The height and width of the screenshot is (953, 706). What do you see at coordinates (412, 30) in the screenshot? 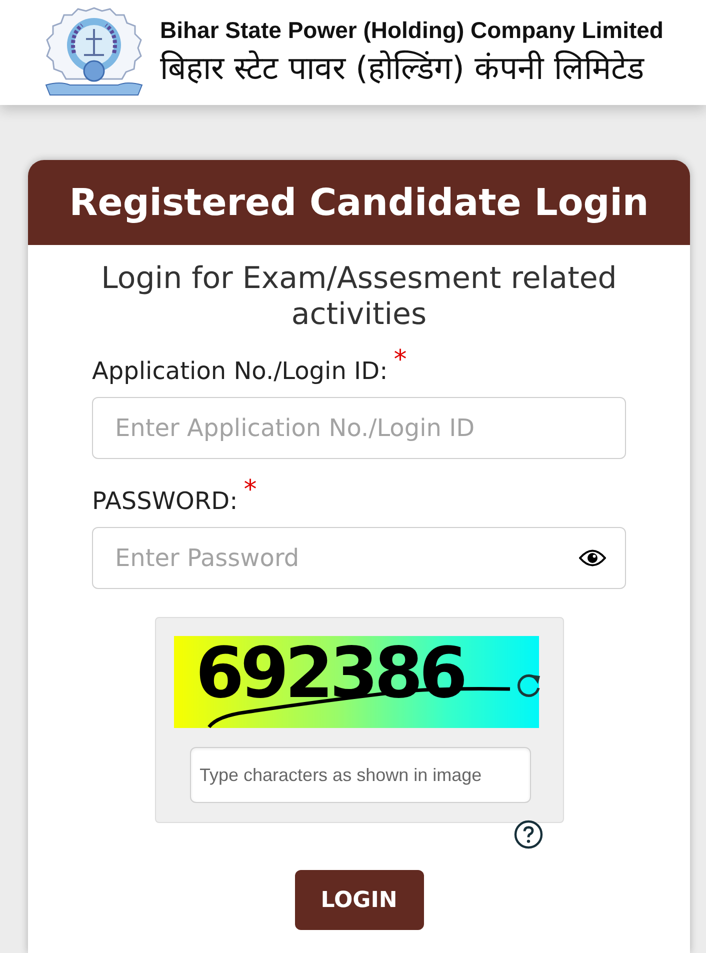
I see `company-name: Bihar State Power (Holding) Company Limited` at bounding box center [412, 30].